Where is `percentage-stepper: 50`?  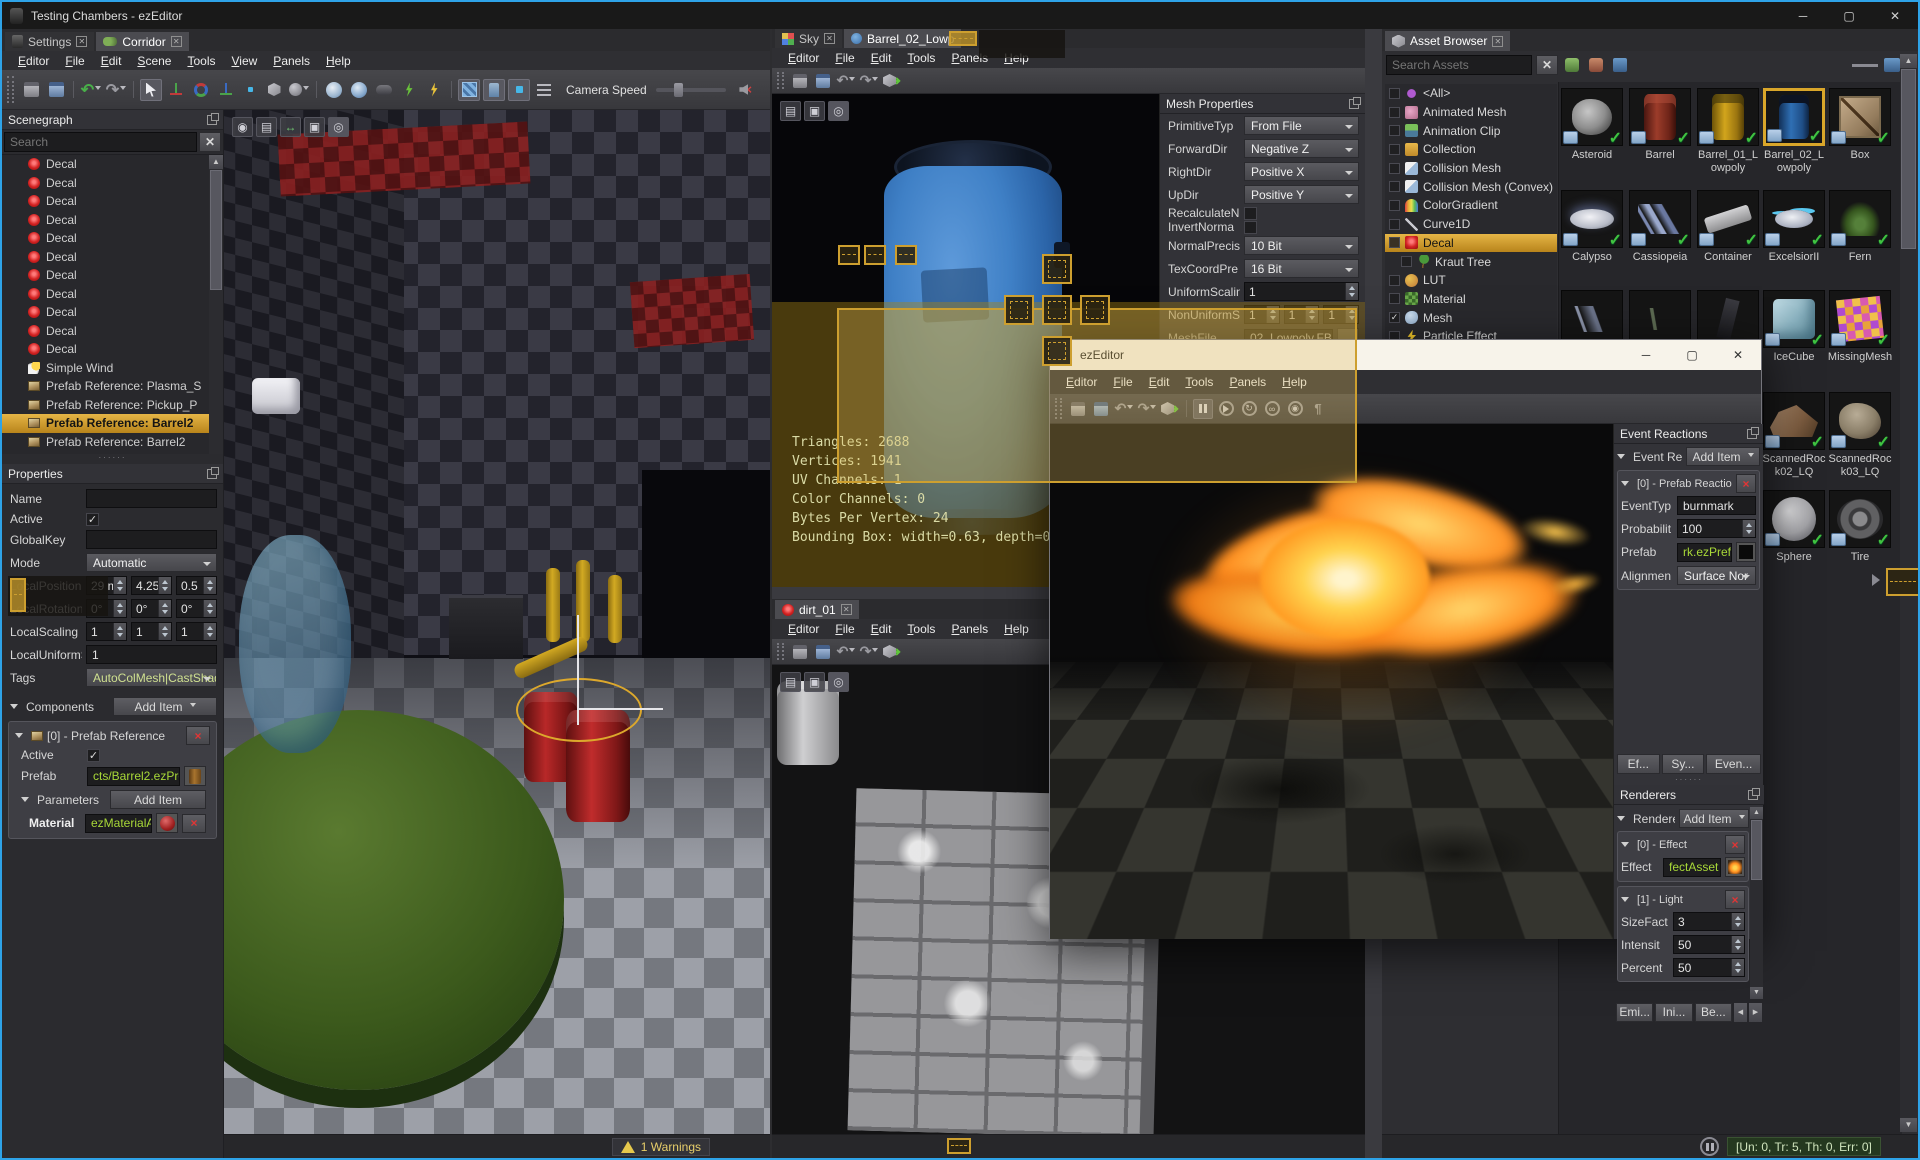
percentage-stepper: 50 is located at coordinates (1709, 967).